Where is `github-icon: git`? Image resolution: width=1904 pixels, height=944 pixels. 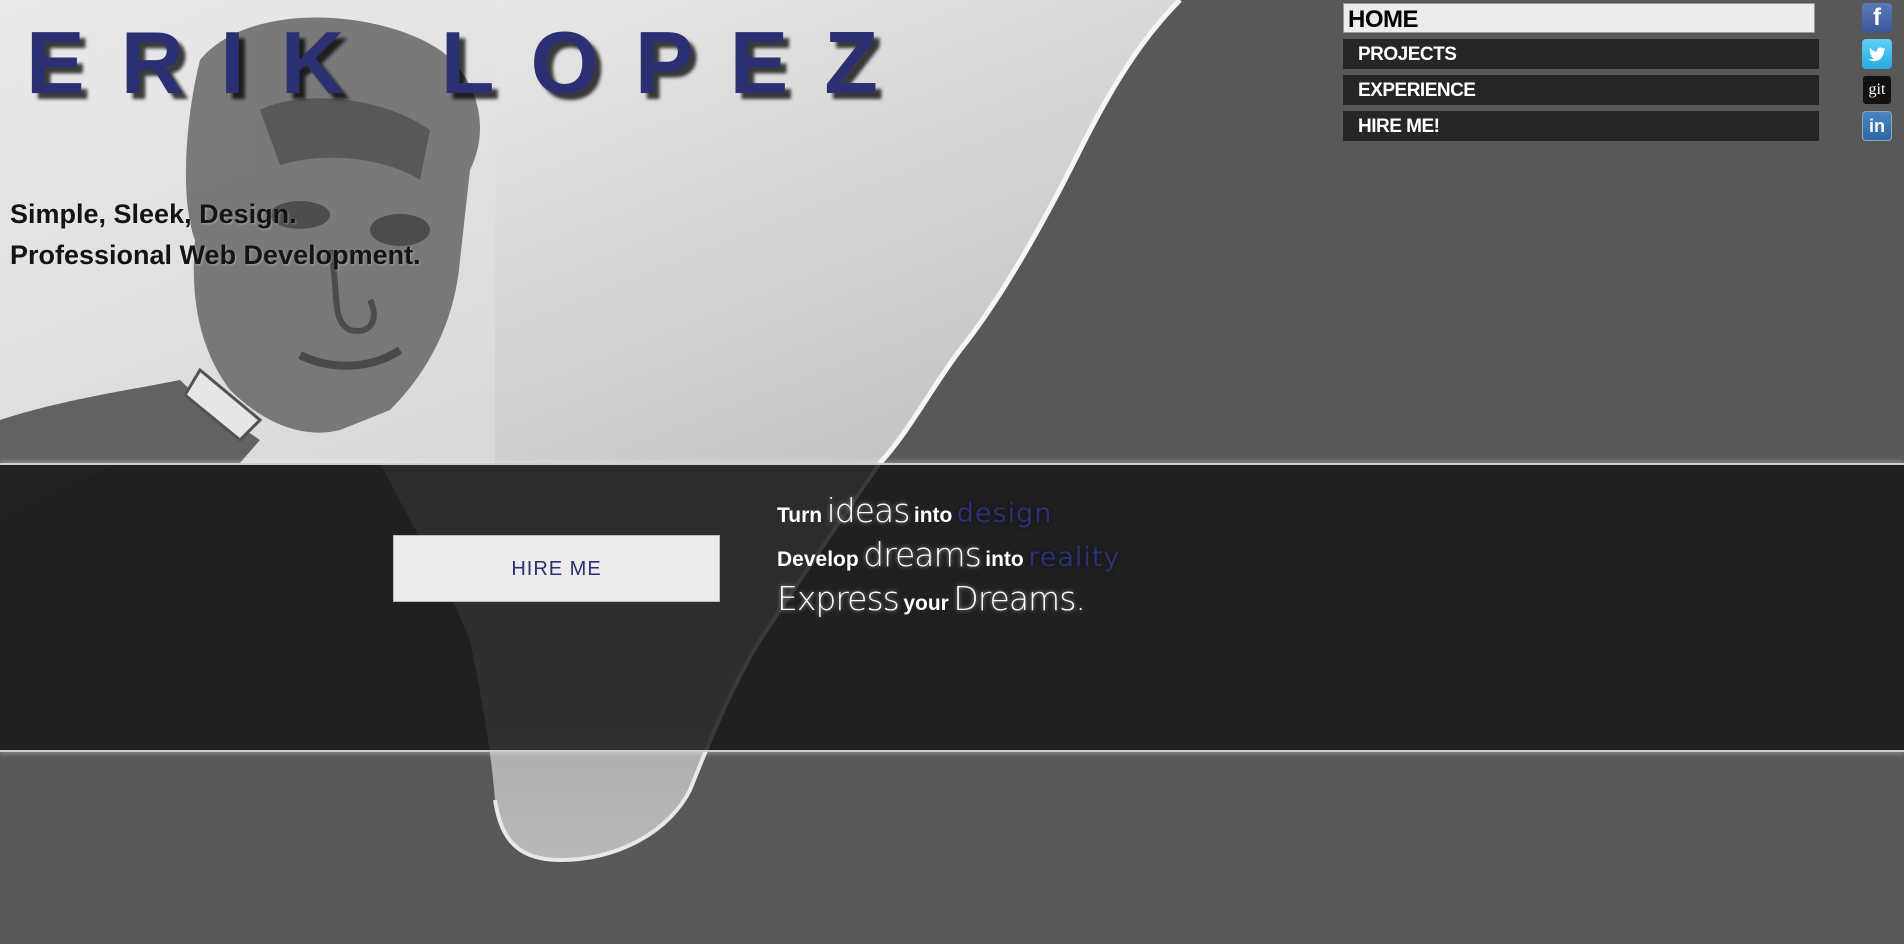 github-icon: git is located at coordinates (1877, 90).